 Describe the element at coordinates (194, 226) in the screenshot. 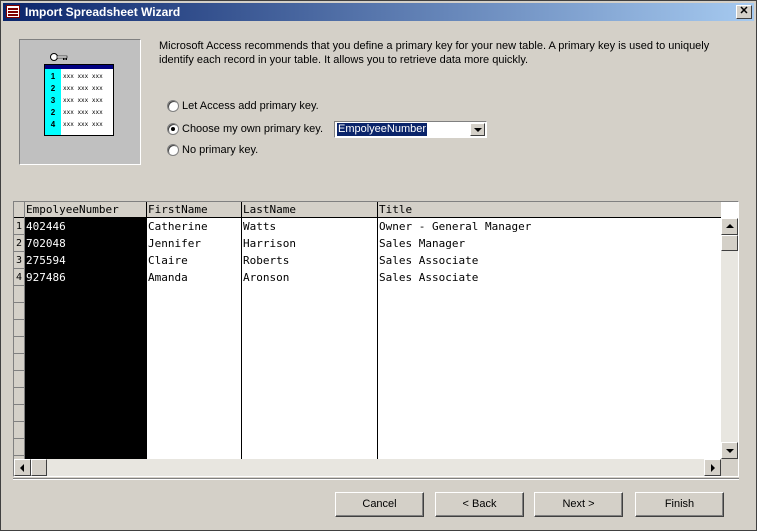

I see `grid-cell: Catherine` at that location.